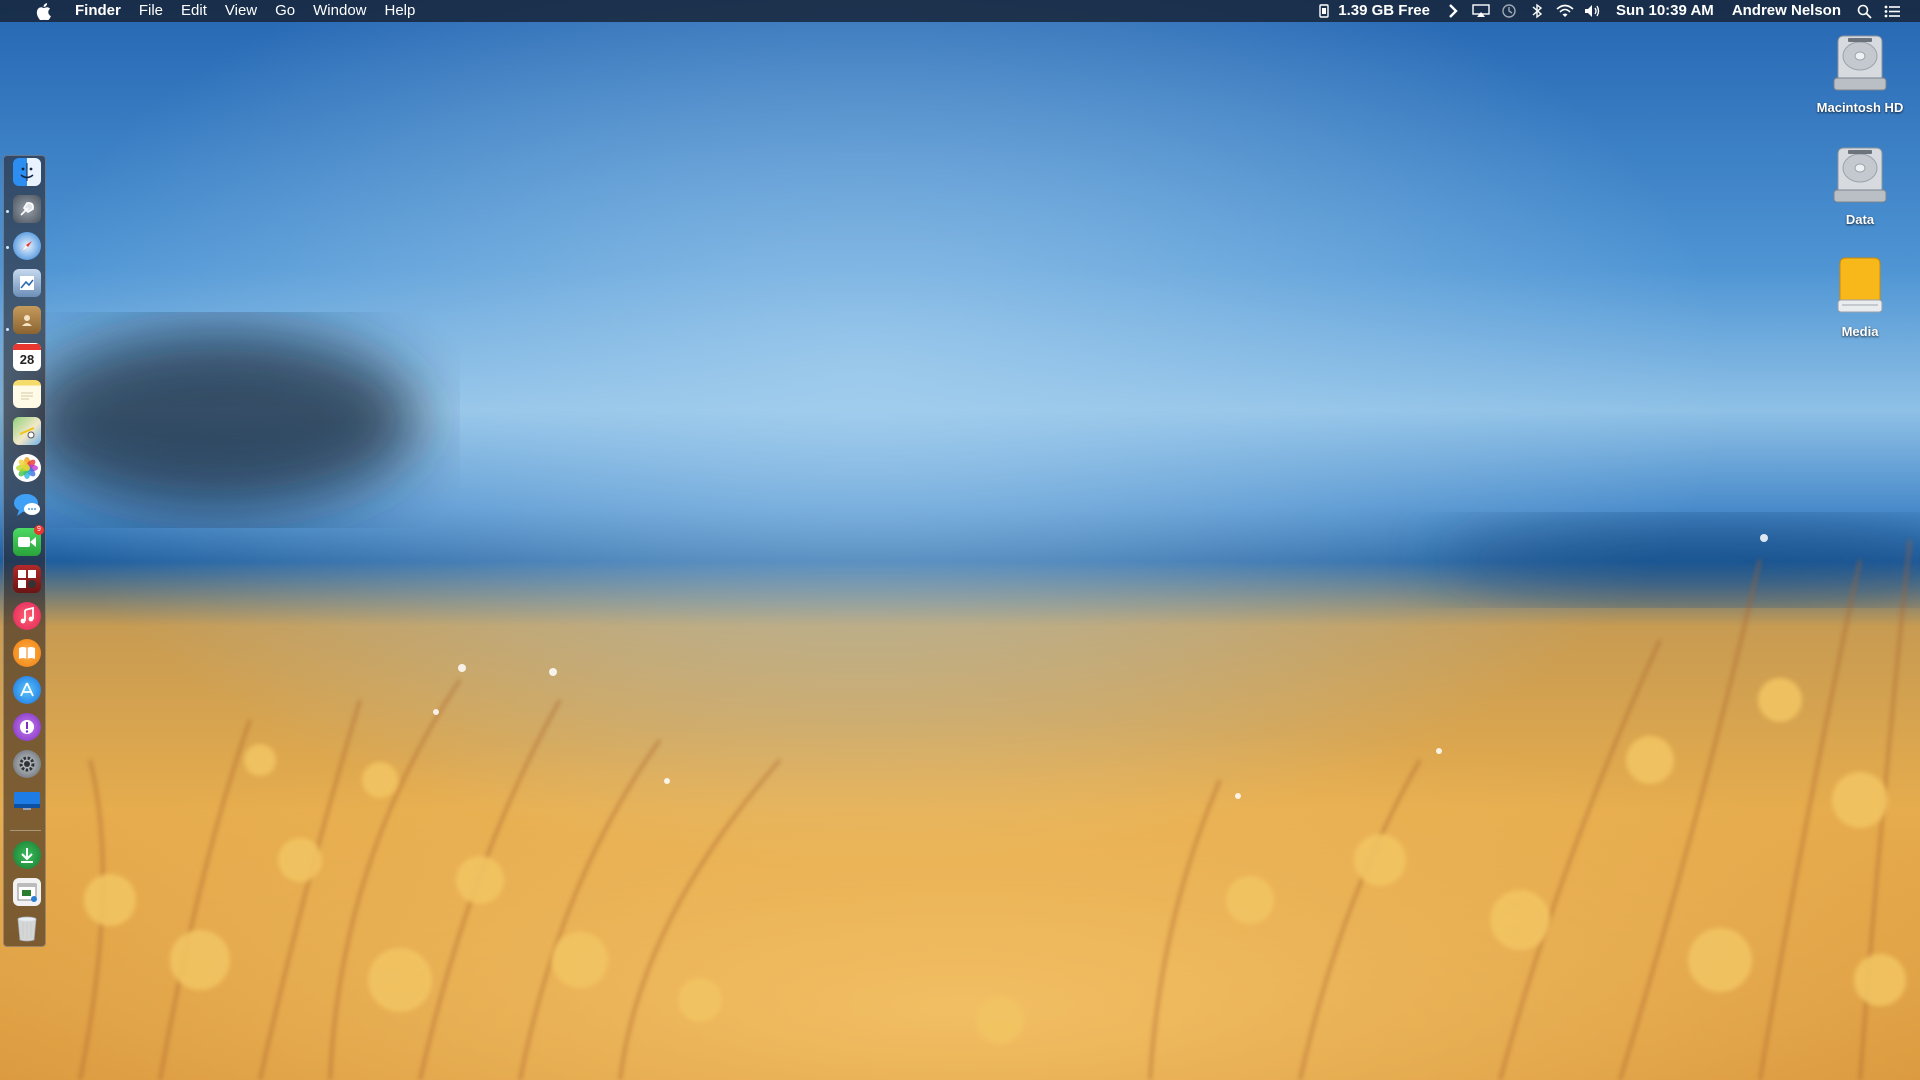 The height and width of the screenshot is (1080, 1920). I want to click on memory-chip-icon, so click(1324, 11).